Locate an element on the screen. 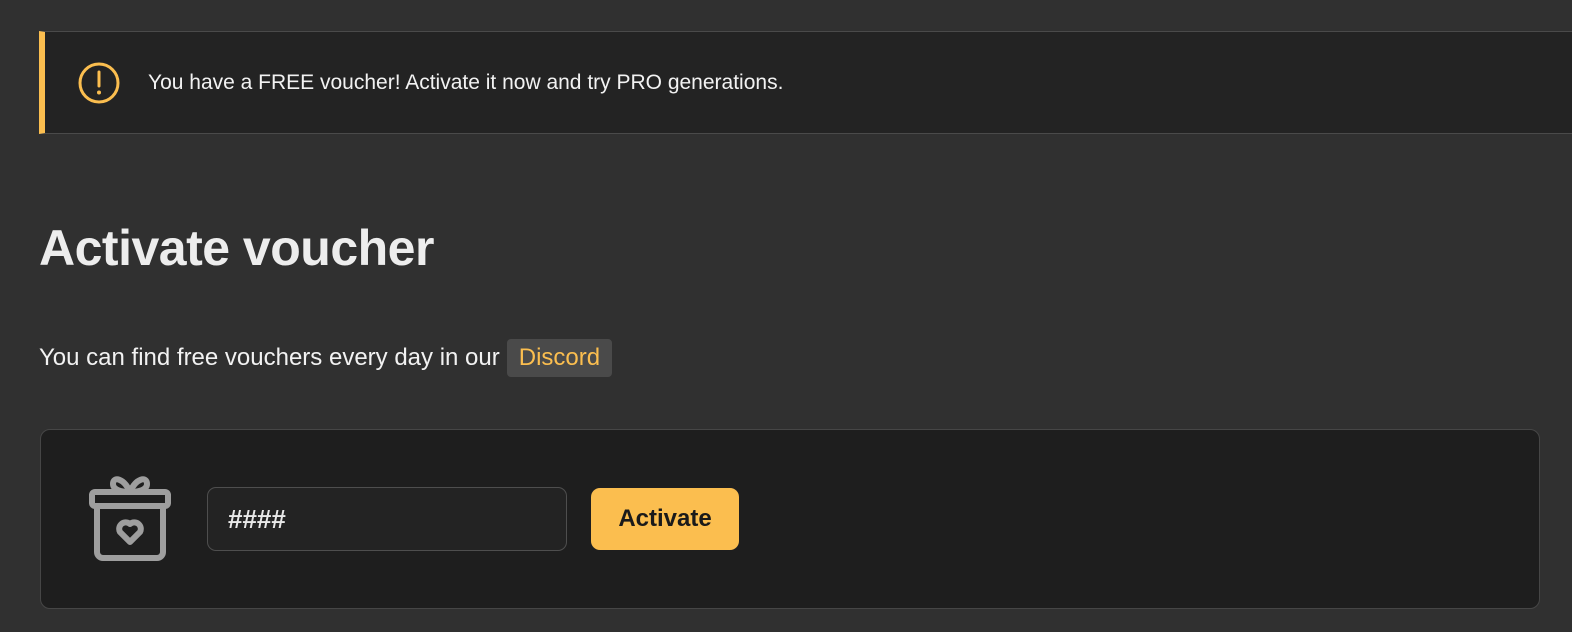  voucher-code-input is located at coordinates (387, 519).